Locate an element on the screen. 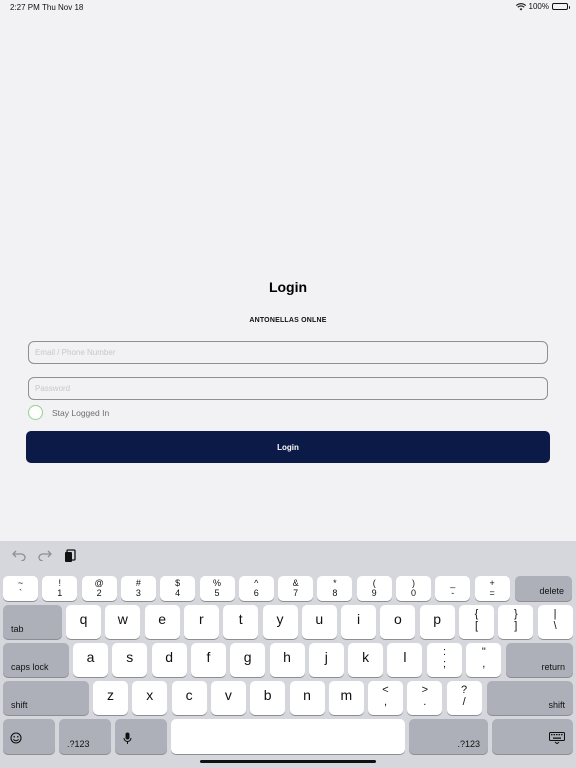 This screenshot has height=768, width=576. key-v: v is located at coordinates (228, 698).